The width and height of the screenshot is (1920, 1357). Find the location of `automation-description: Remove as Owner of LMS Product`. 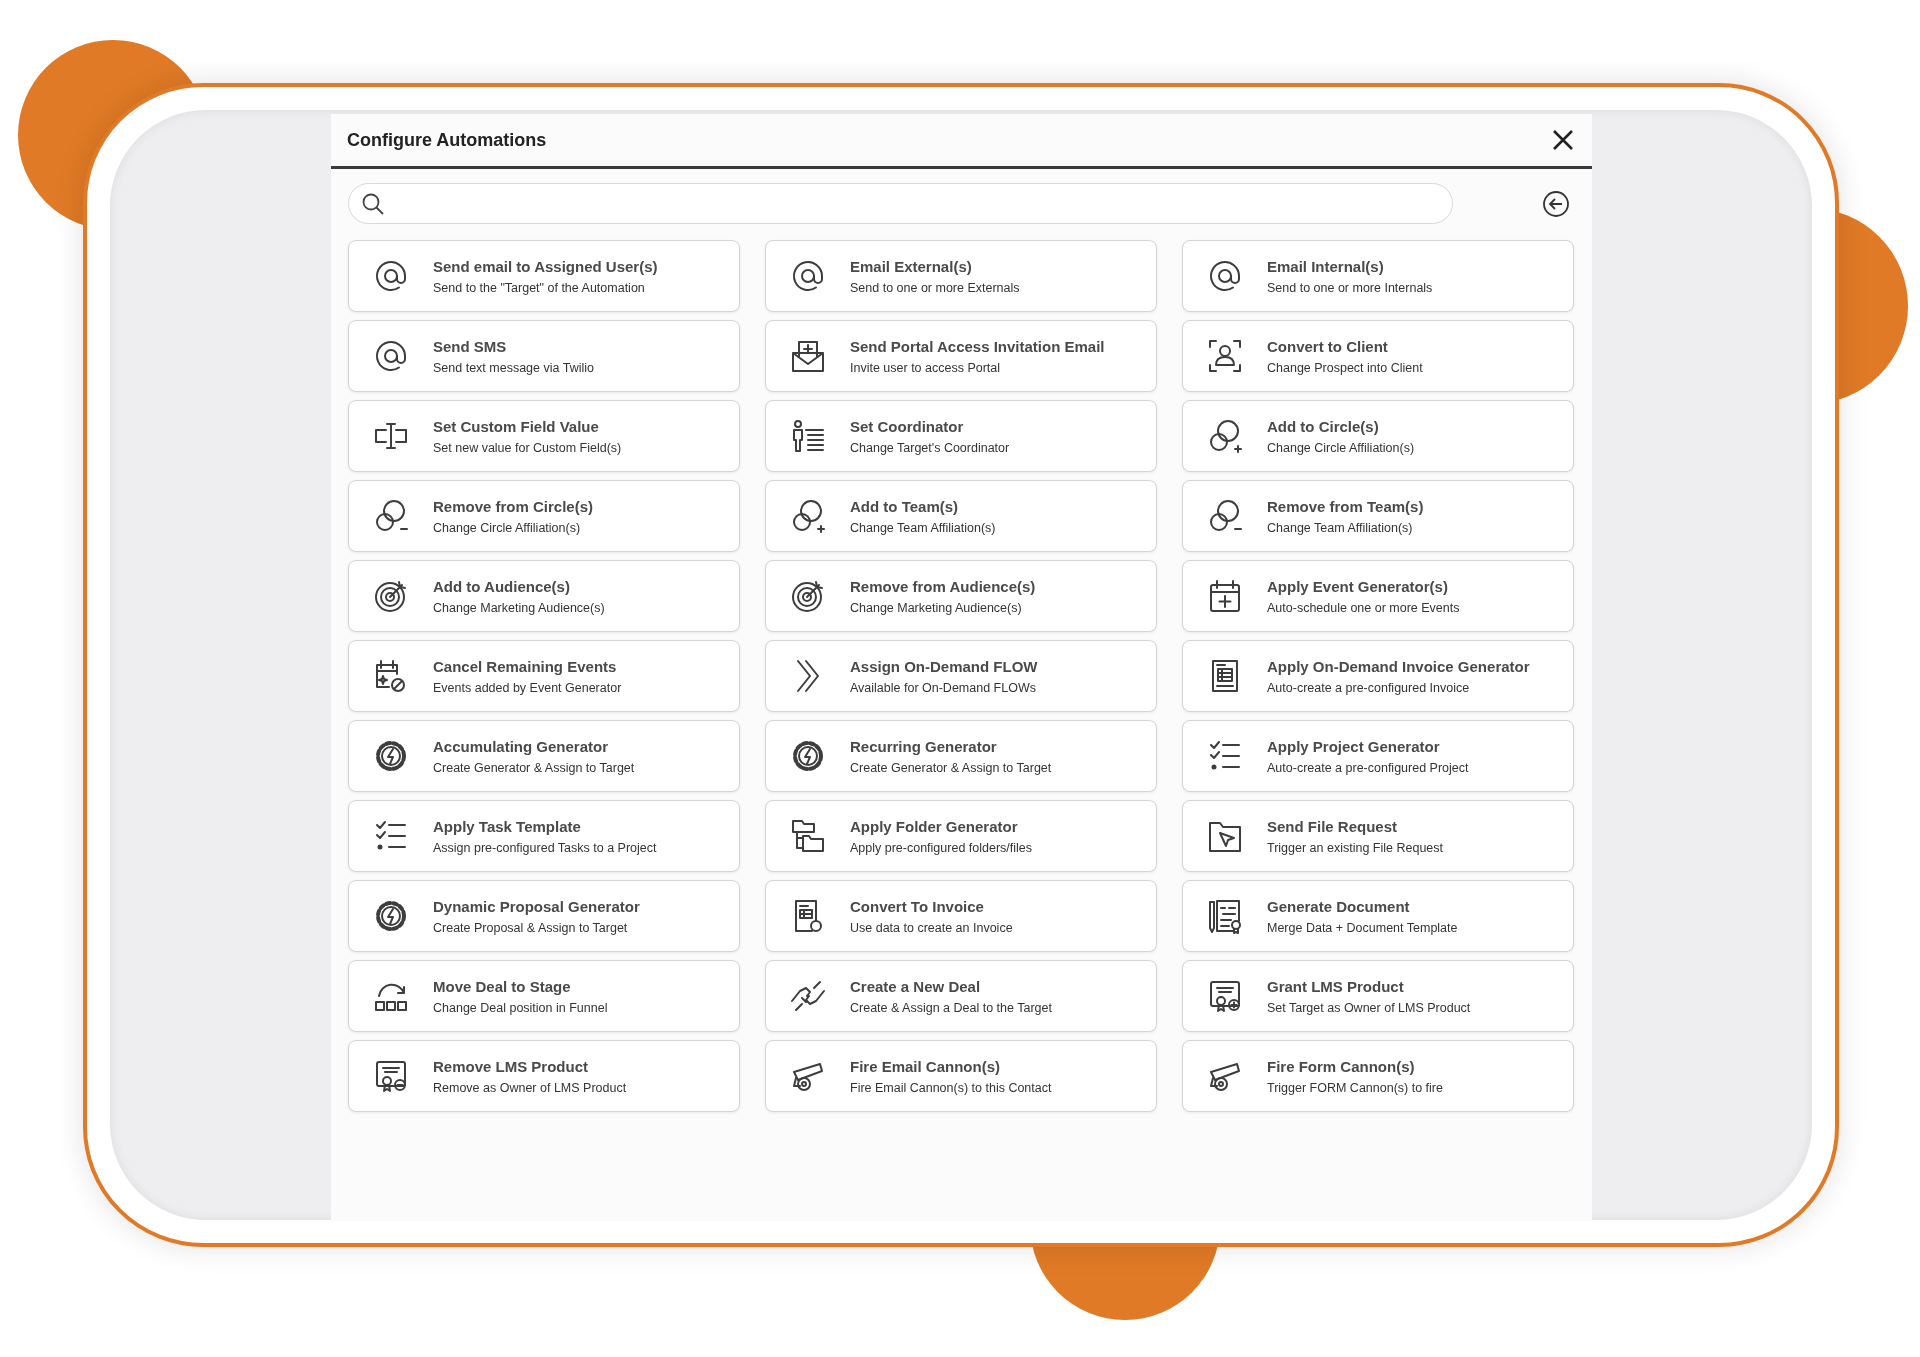

automation-description: Remove as Owner of LMS Product is located at coordinates (530, 1087).